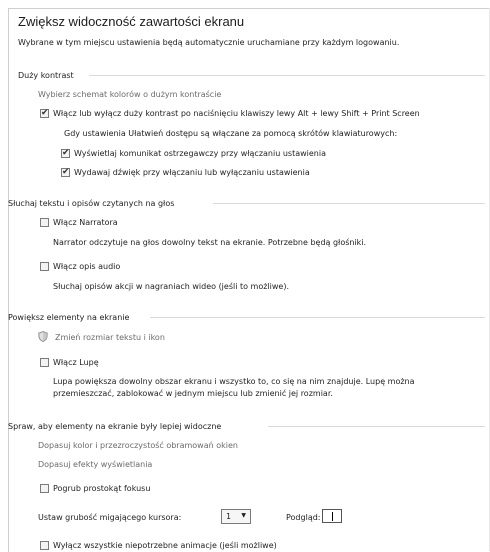 Image resolution: width=490 pixels, height=552 pixels. I want to click on shield-icon, so click(43, 336).